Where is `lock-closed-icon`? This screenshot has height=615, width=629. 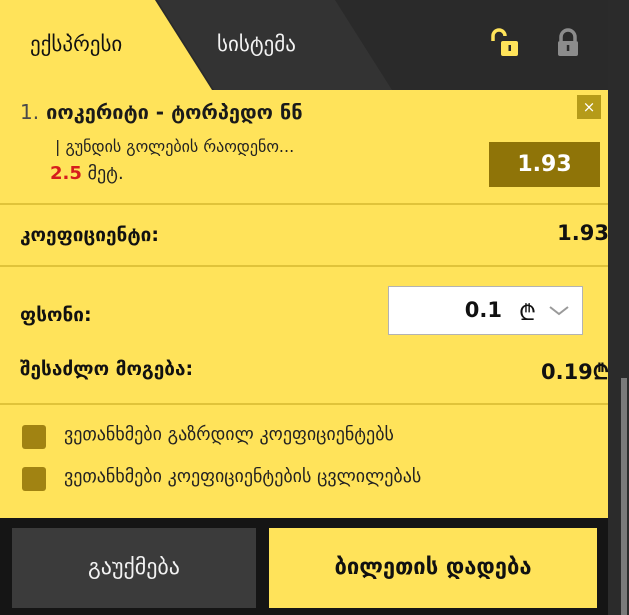 lock-closed-icon is located at coordinates (568, 43).